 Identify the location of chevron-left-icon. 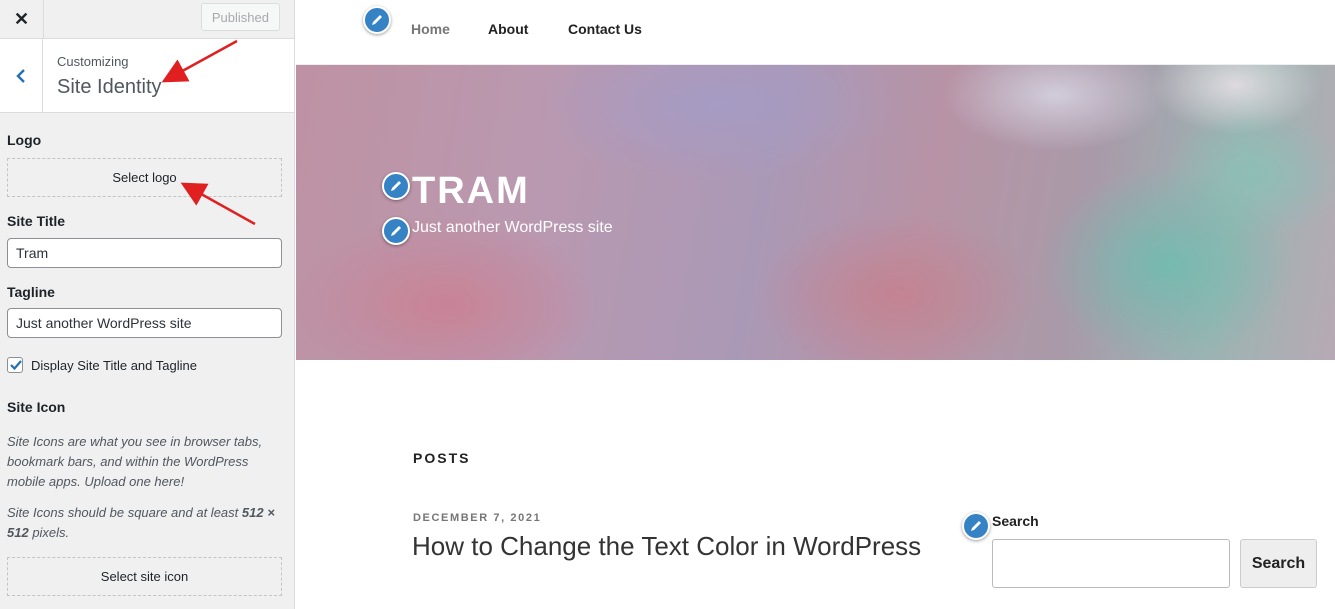
(20, 75).